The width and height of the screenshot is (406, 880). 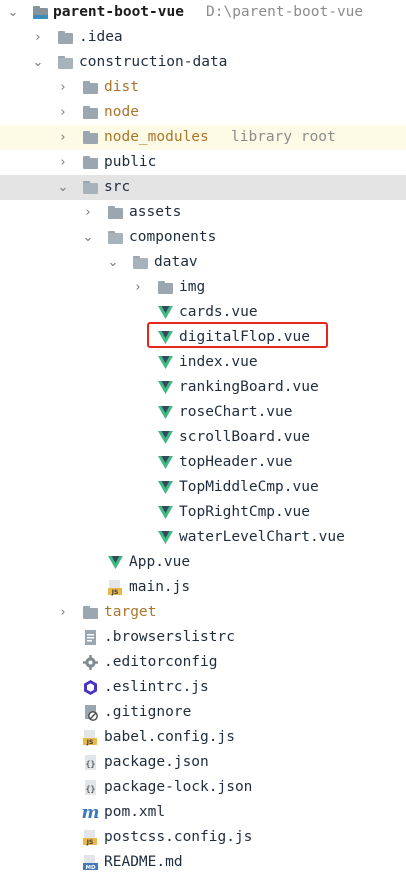 I want to click on module-icon, so click(x=40, y=12).